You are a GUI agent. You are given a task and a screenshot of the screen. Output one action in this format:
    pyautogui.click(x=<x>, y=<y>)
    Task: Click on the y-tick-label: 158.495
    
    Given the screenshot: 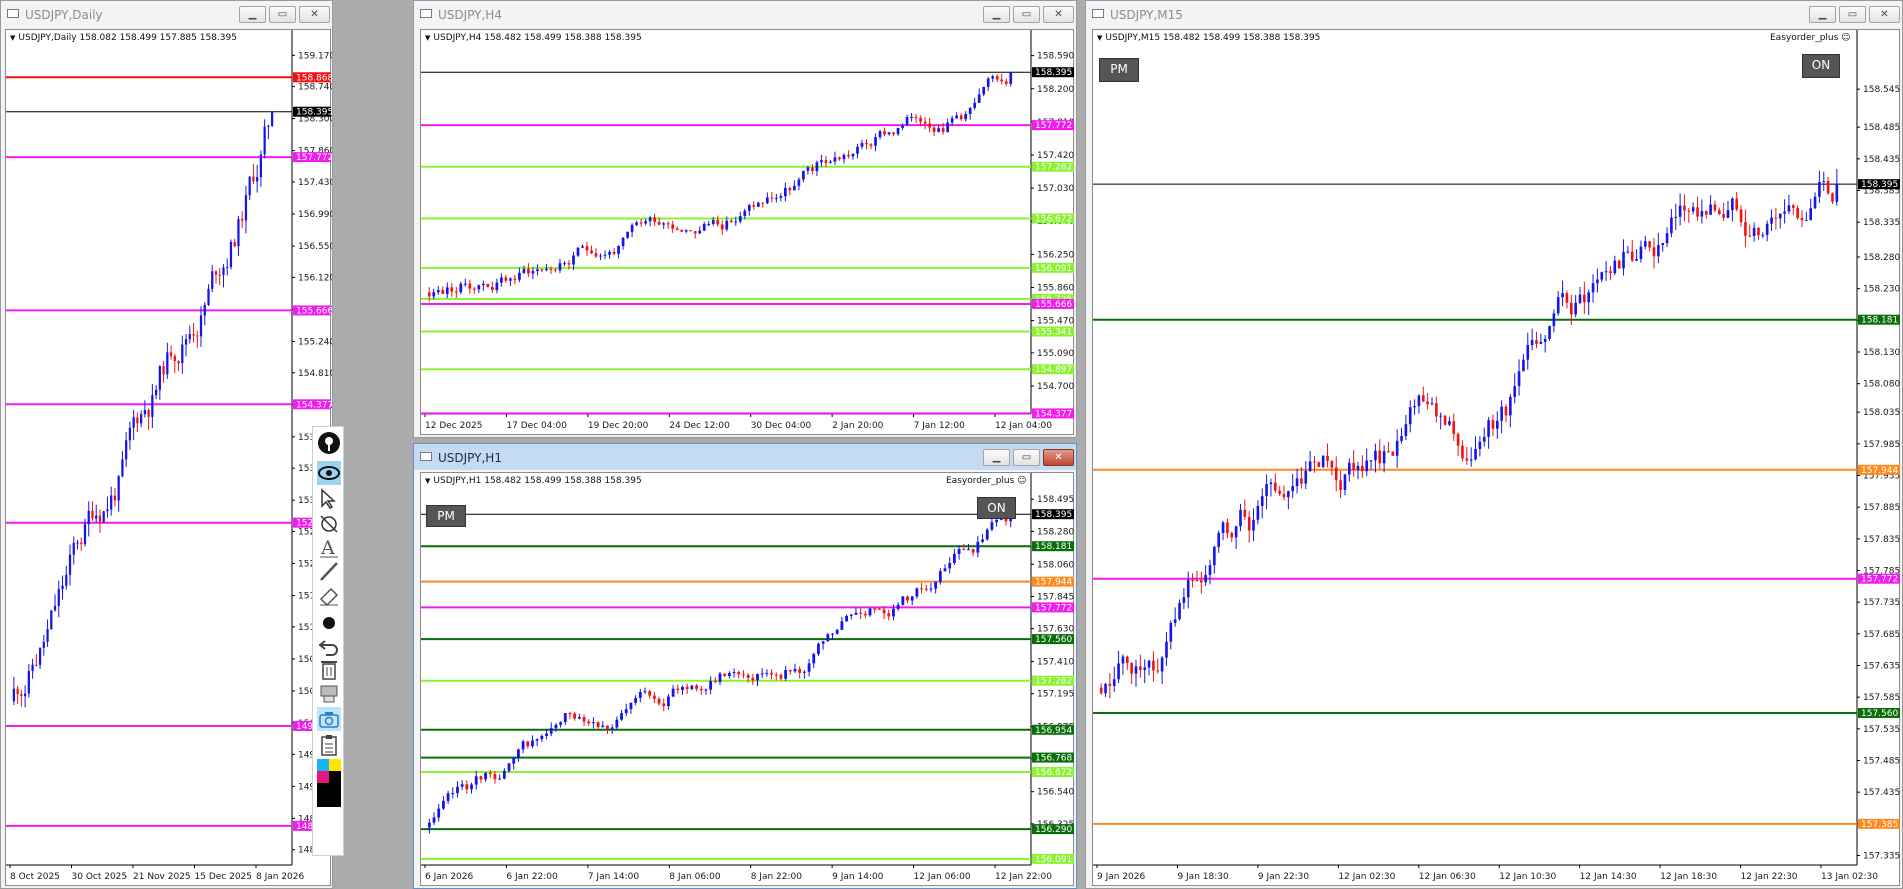 What is the action you would take?
    pyautogui.click(x=1055, y=500)
    